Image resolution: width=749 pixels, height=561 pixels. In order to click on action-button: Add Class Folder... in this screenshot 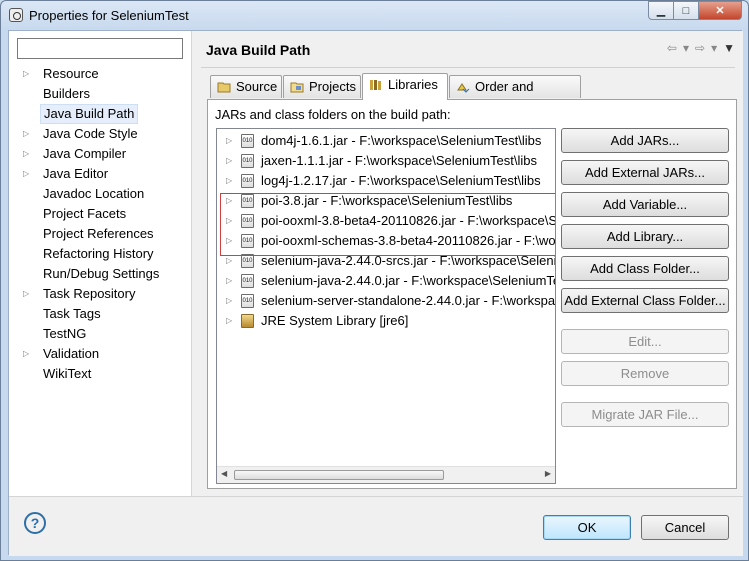, I will do `click(645, 268)`.